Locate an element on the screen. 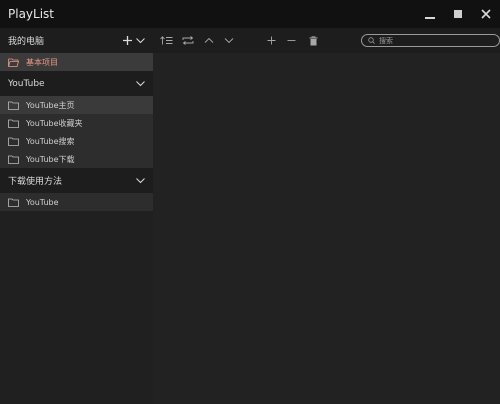 This screenshot has height=404, width=500. section-label: 我的电脑 is located at coordinates (26, 42).